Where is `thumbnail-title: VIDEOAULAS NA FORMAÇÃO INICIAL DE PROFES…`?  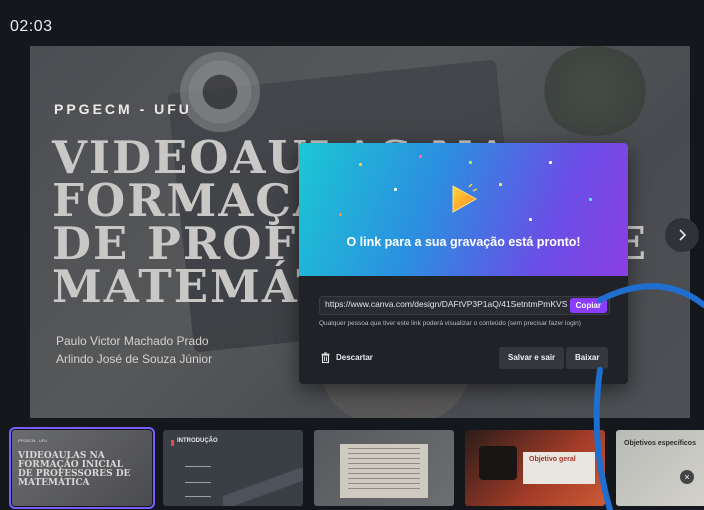 thumbnail-title: VIDEOAULAS NA FORMAÇÃO INICIAL DE PROFES… is located at coordinates (74, 469).